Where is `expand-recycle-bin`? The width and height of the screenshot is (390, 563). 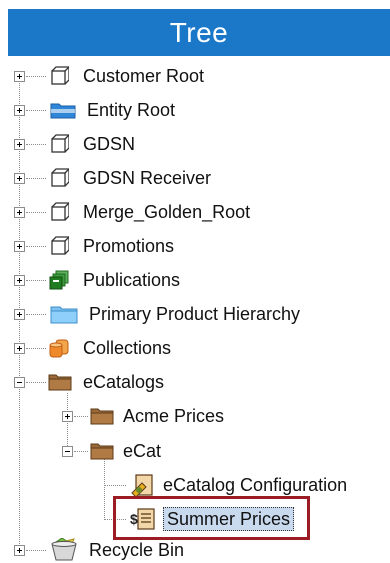 expand-recycle-bin is located at coordinates (19, 550).